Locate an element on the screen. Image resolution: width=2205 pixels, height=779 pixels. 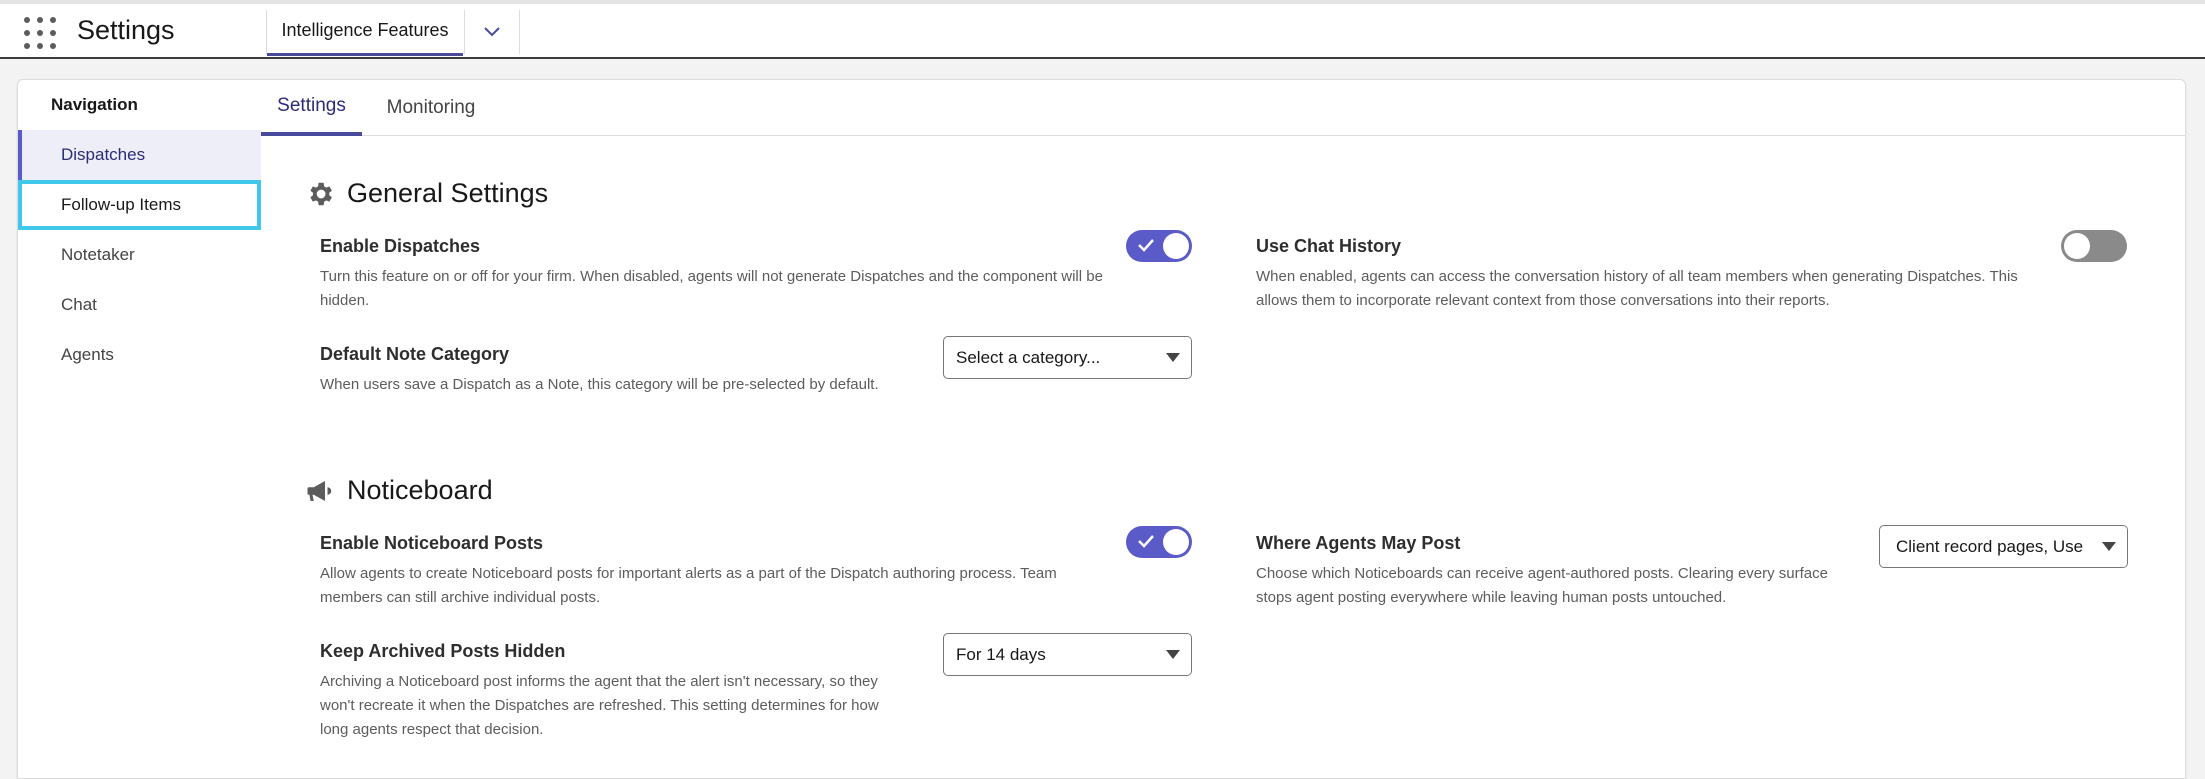
global-header: Settings Intelligence Features is located at coordinates (1102, 29).